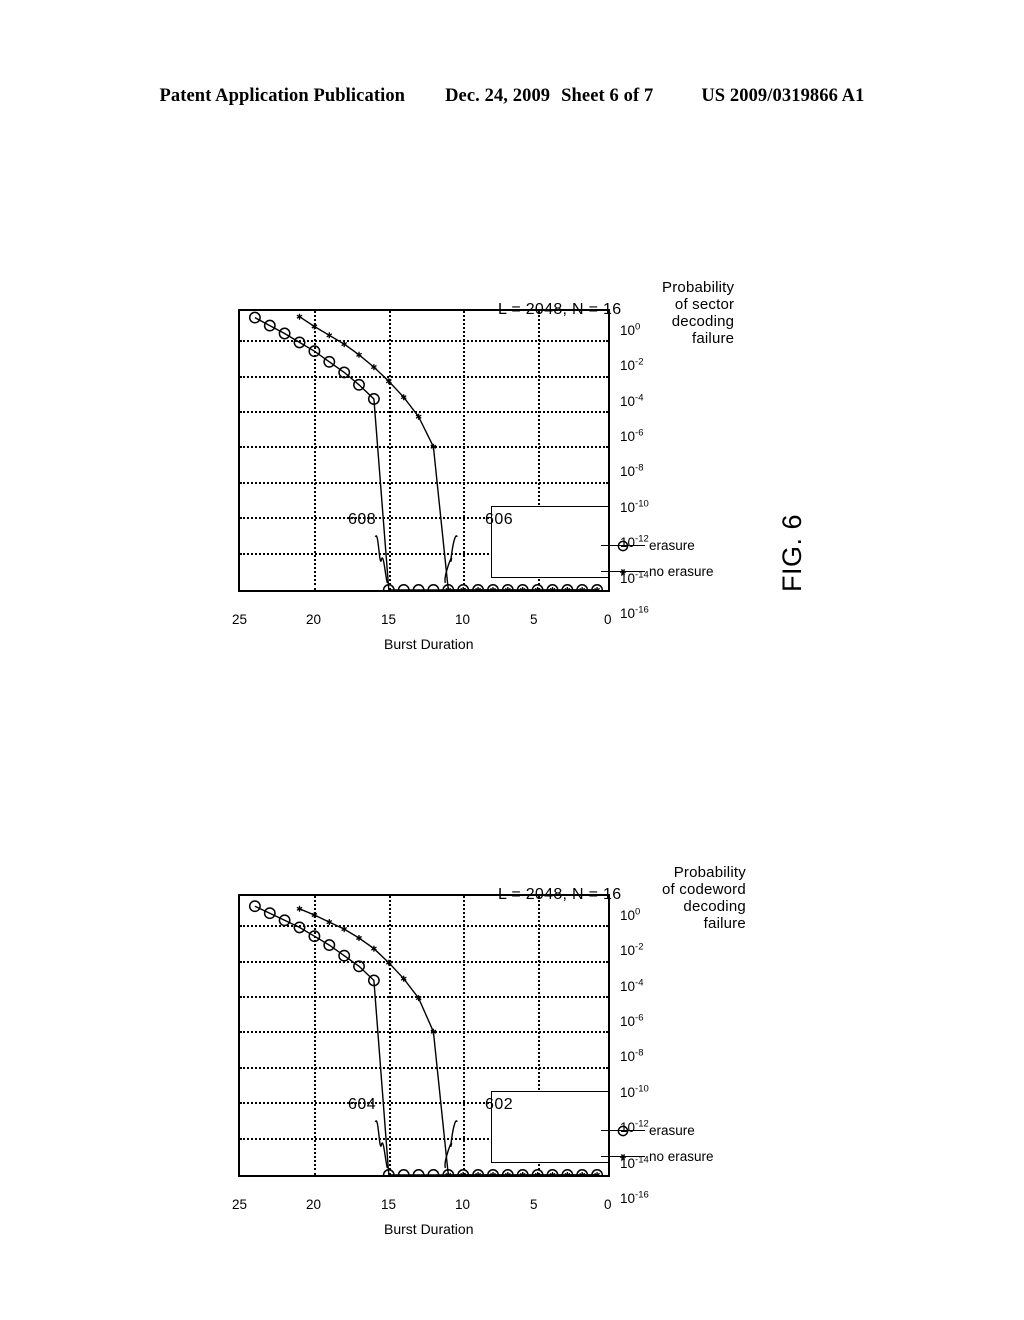 The width and height of the screenshot is (1024, 1320). What do you see at coordinates (362, 1104) in the screenshot?
I see `callout-604: 604` at bounding box center [362, 1104].